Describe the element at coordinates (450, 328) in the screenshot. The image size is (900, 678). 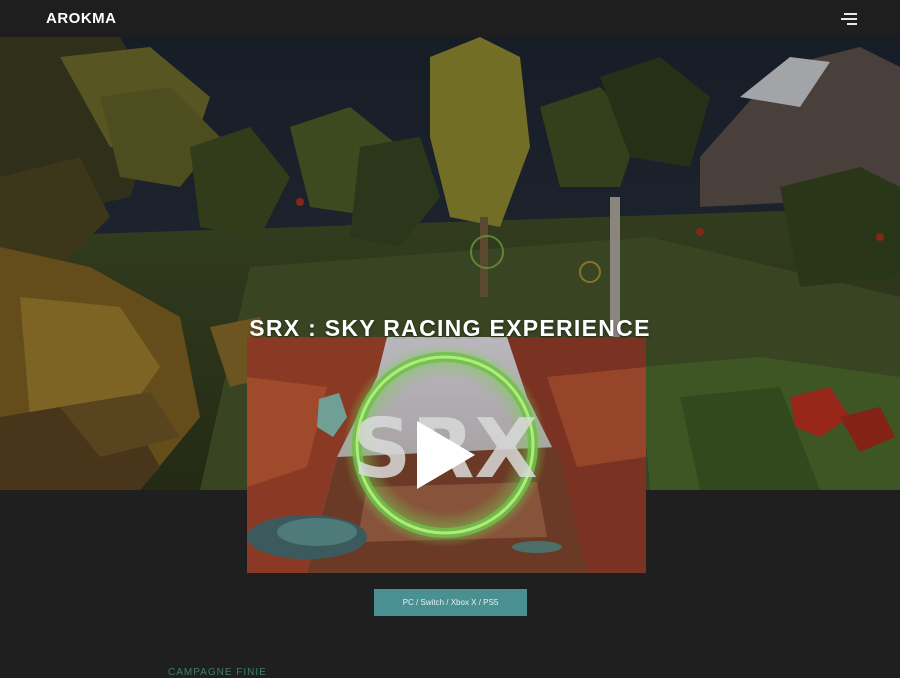
I see `game-title: SRX : SKY RACING EXPERIENCE` at that location.